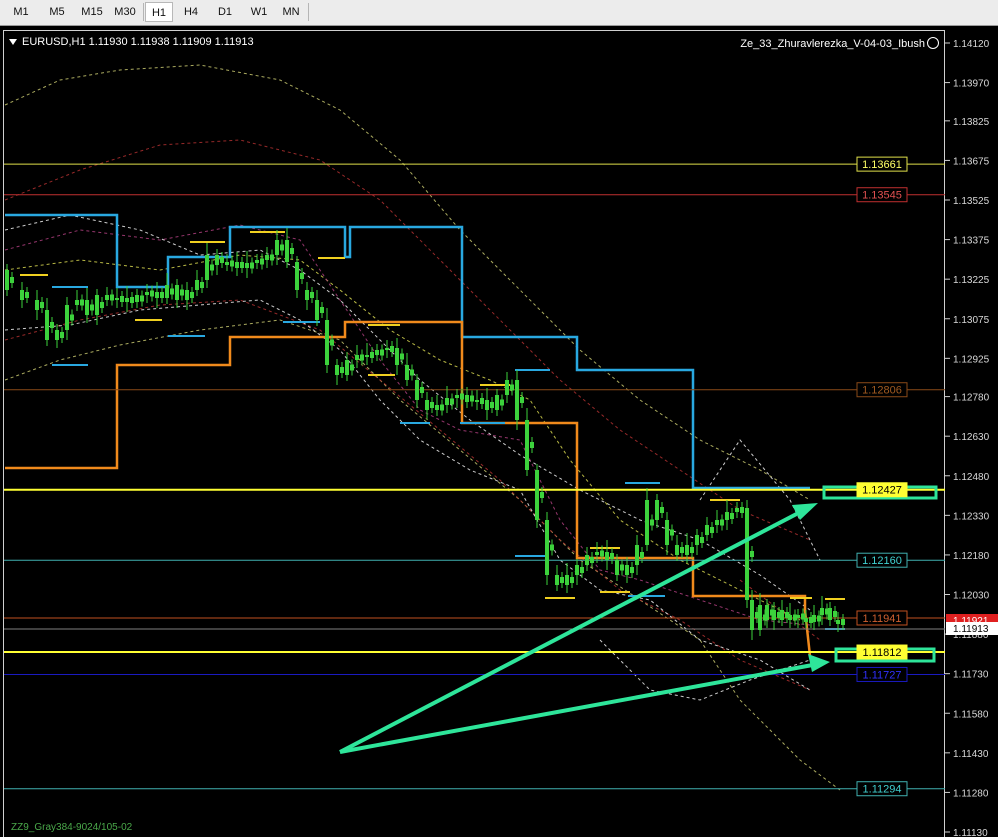 This screenshot has height=837, width=998. I want to click on axis-tick-label: 1.12330, so click(971, 516).